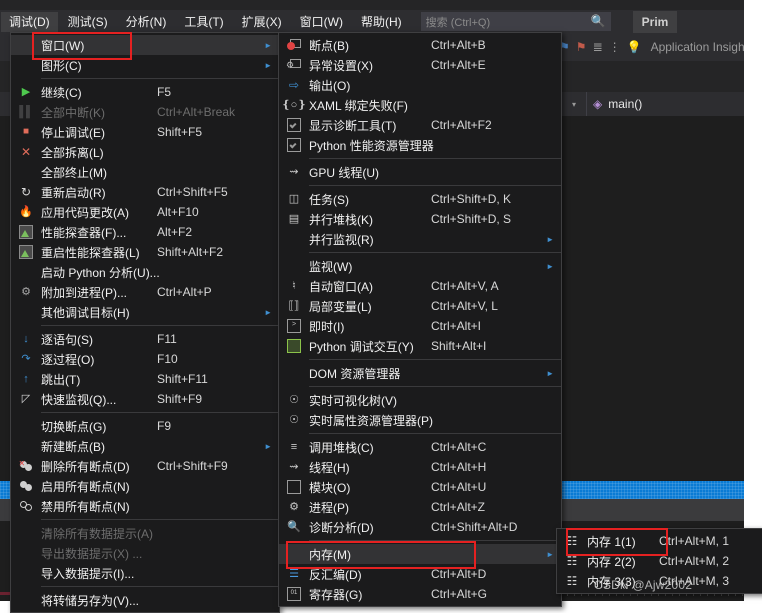  I want to click on debug-menu-item: 窗口(W) ►, so click(145, 45).